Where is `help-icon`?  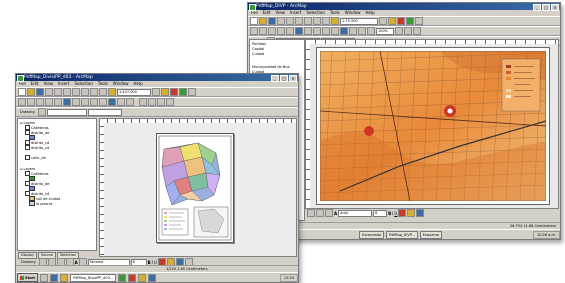 help-icon is located at coordinates (192, 92).